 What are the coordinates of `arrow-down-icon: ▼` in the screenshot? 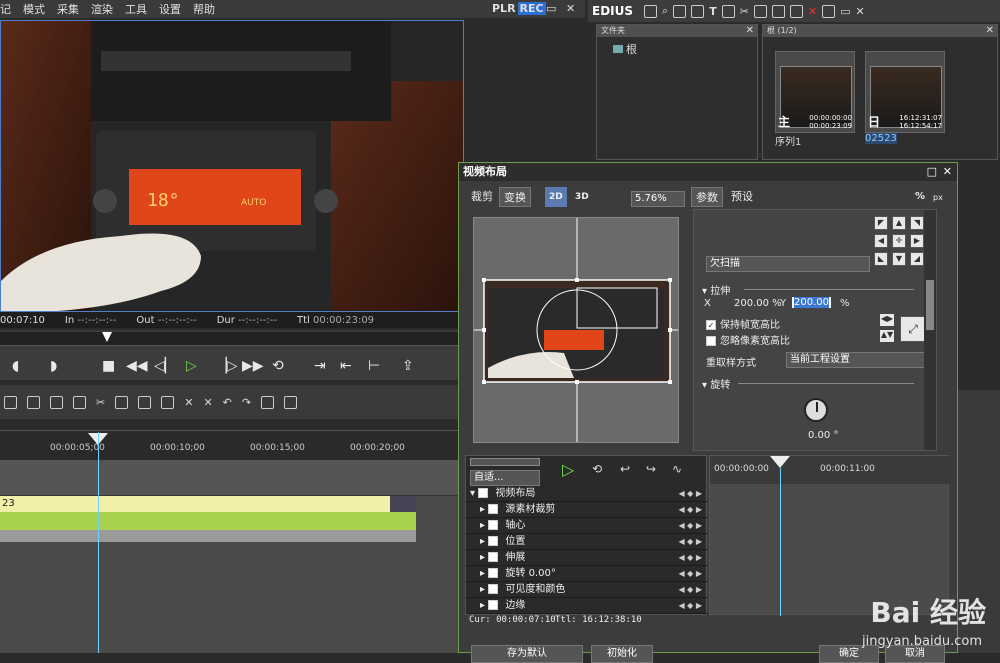 It's located at (899, 259).